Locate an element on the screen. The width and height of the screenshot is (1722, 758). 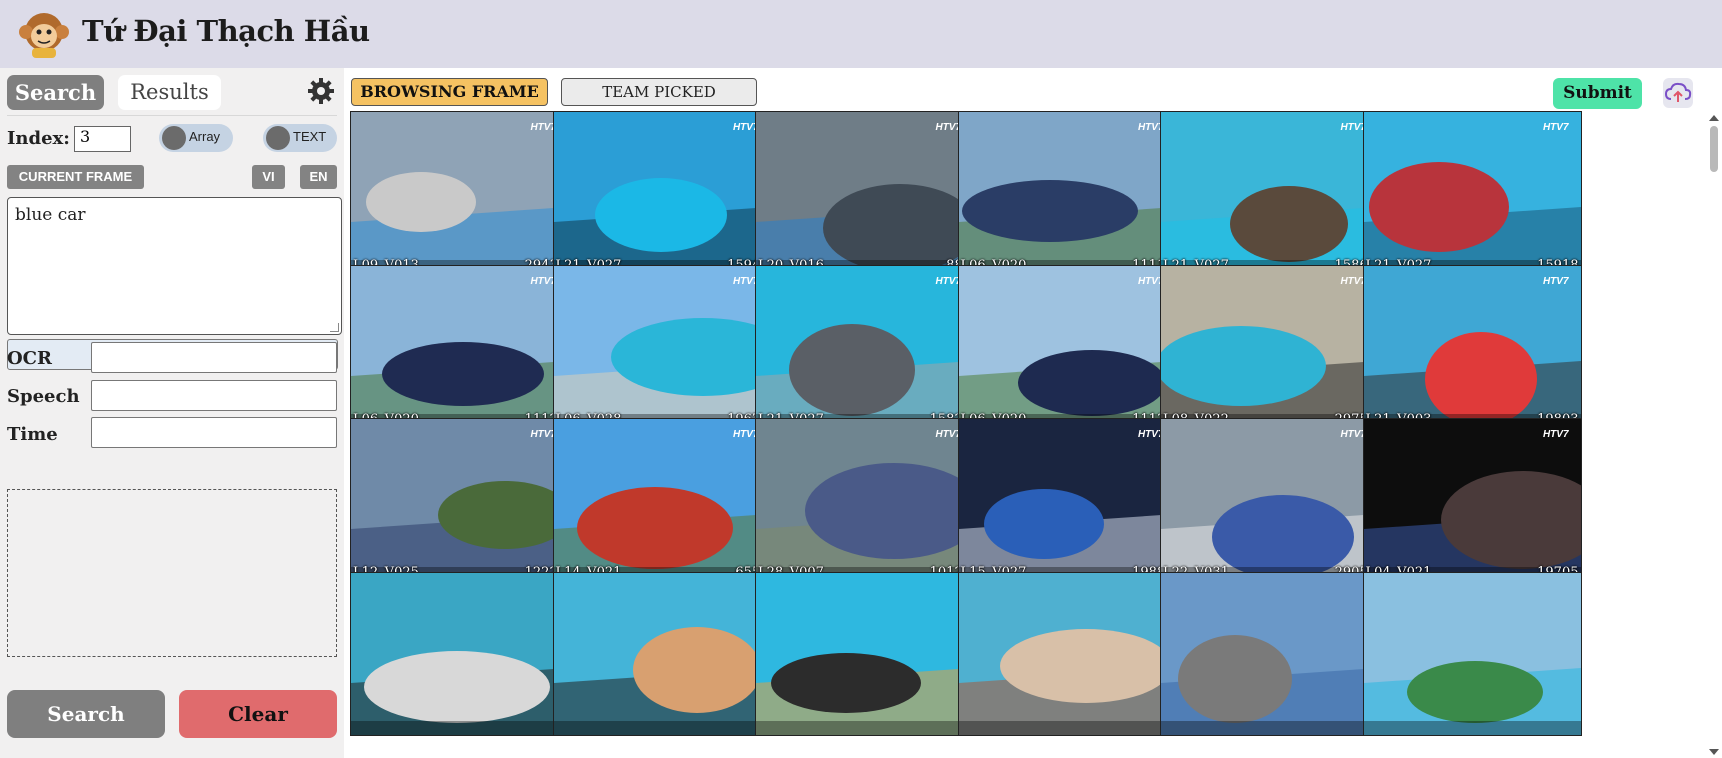
query-textarea: blue car is located at coordinates (174, 266).